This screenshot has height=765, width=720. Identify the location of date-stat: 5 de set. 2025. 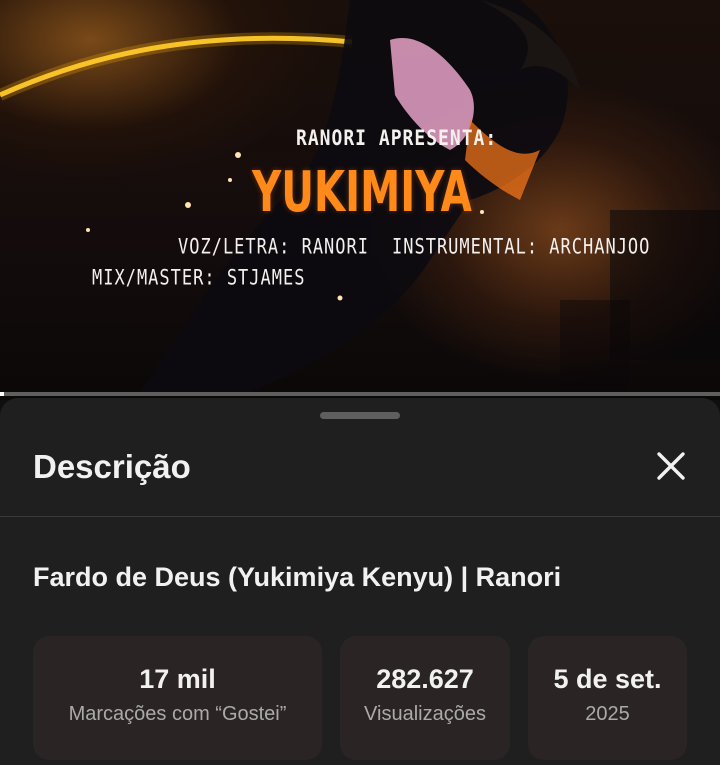
(607, 698).